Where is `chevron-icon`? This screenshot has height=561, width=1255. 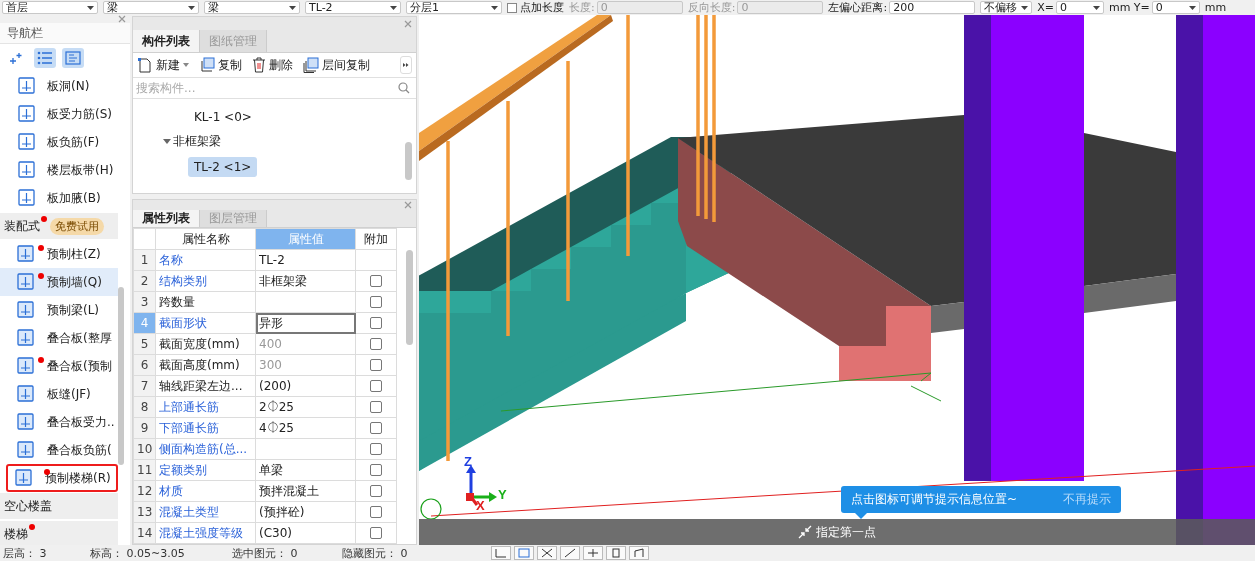 chevron-icon is located at coordinates (406, 65).